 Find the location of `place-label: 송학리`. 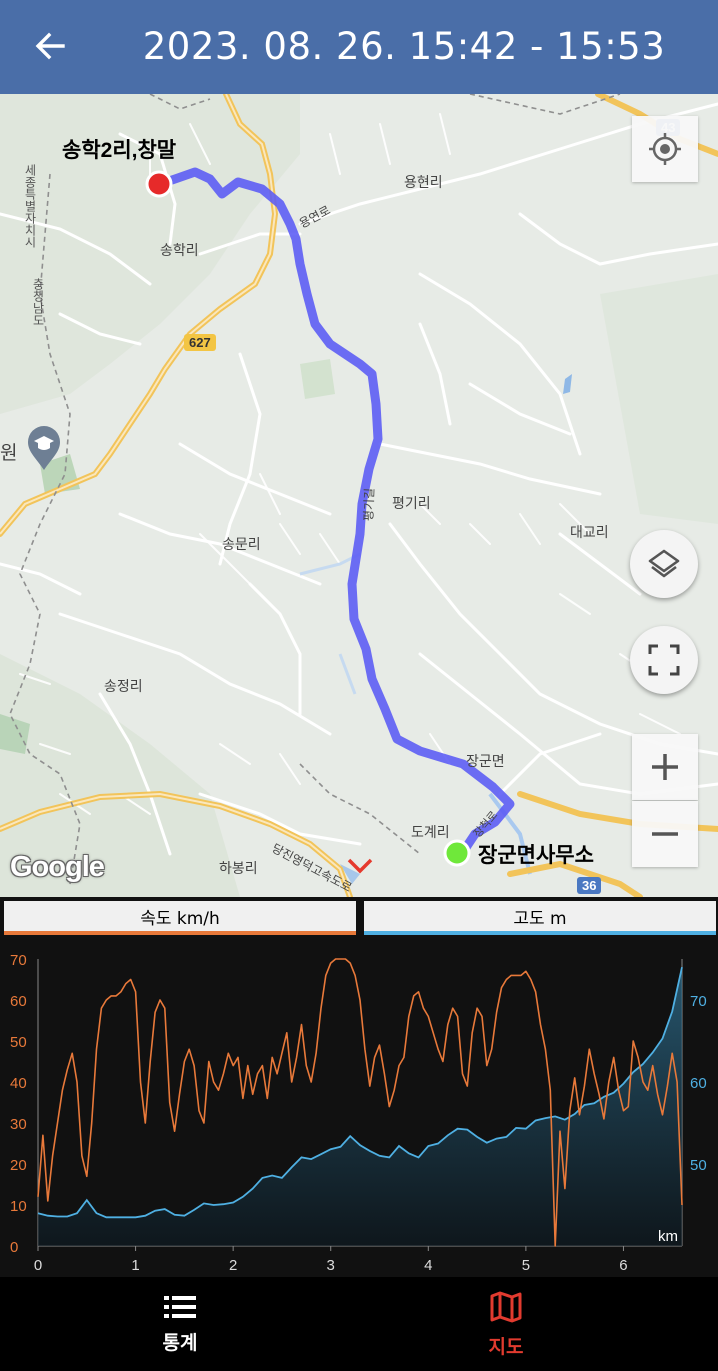

place-label: 송학리 is located at coordinates (179, 250).